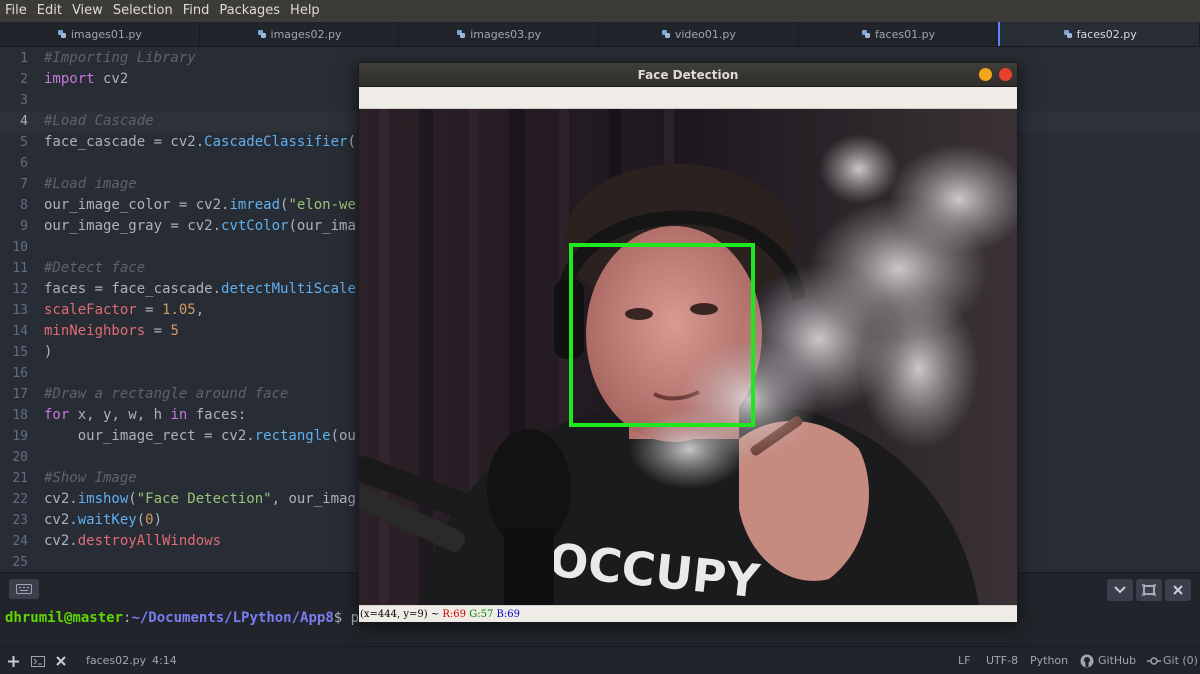  What do you see at coordinates (200, 205) in the screenshot?
I see `code-text: our_image_color = cv2.imread("elon-we` at bounding box center [200, 205].